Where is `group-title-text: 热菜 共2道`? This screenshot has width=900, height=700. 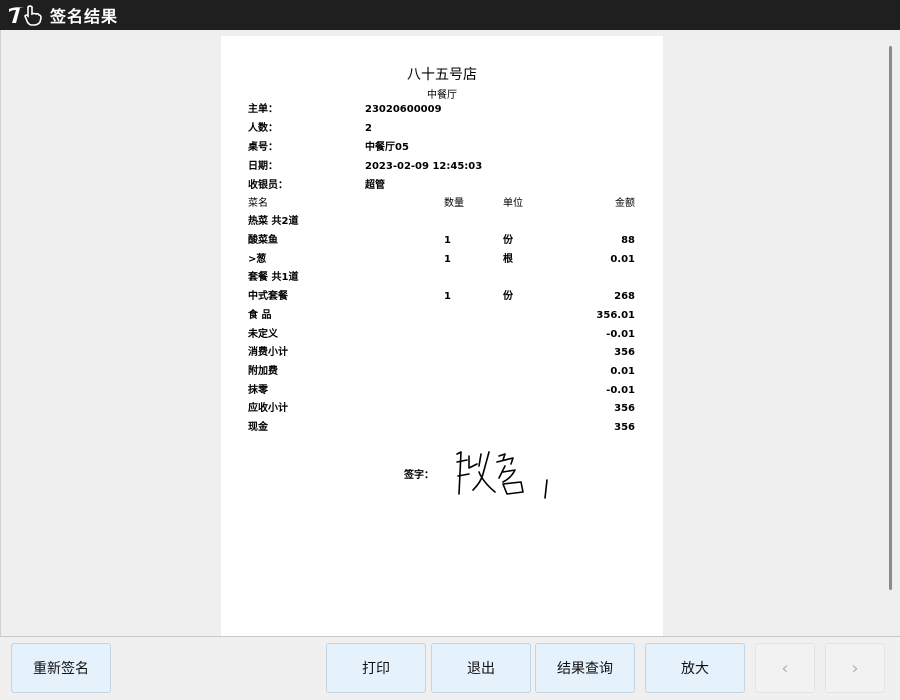 group-title-text: 热菜 共2道 is located at coordinates (273, 221).